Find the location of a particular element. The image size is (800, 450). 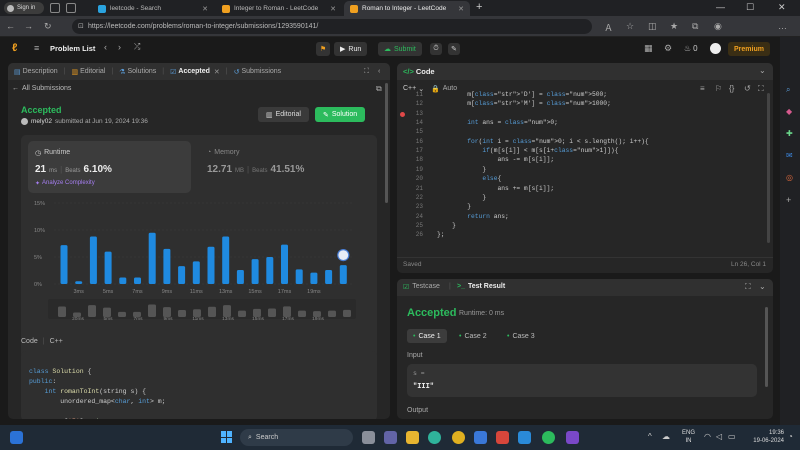

y-tick-label: 10% is located at coordinates (39, 231).